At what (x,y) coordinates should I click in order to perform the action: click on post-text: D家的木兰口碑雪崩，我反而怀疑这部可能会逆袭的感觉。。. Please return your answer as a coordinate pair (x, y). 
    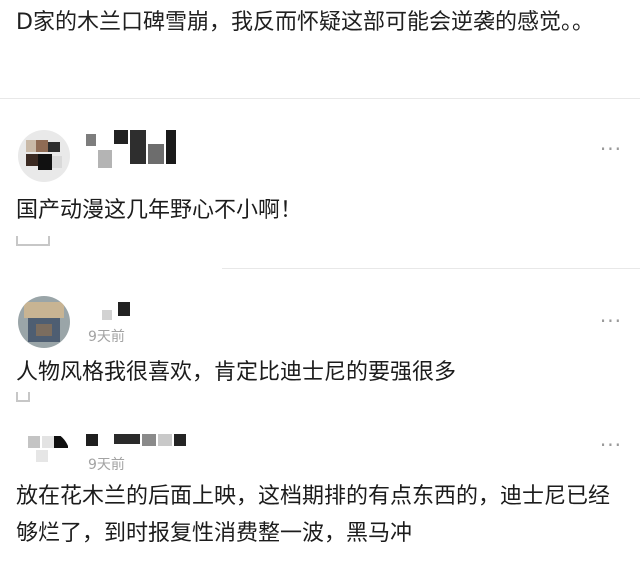
    Looking at the image, I should click on (305, 22).